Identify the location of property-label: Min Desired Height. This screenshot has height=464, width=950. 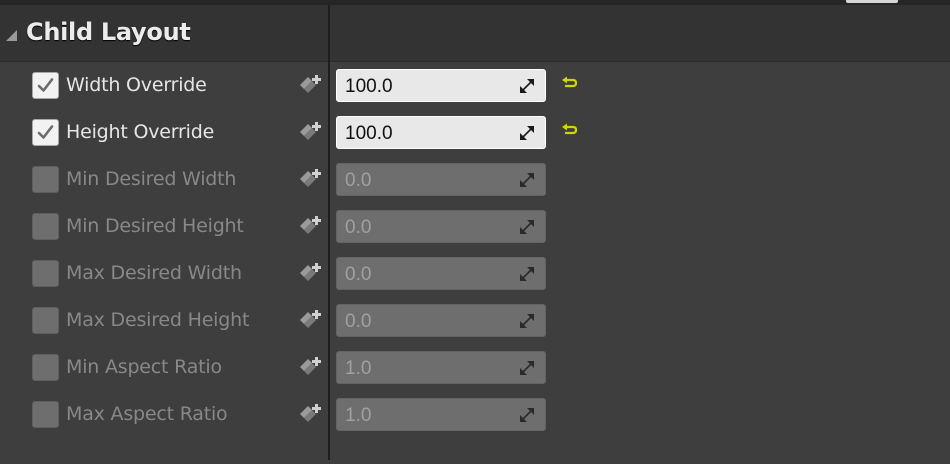
(155, 226).